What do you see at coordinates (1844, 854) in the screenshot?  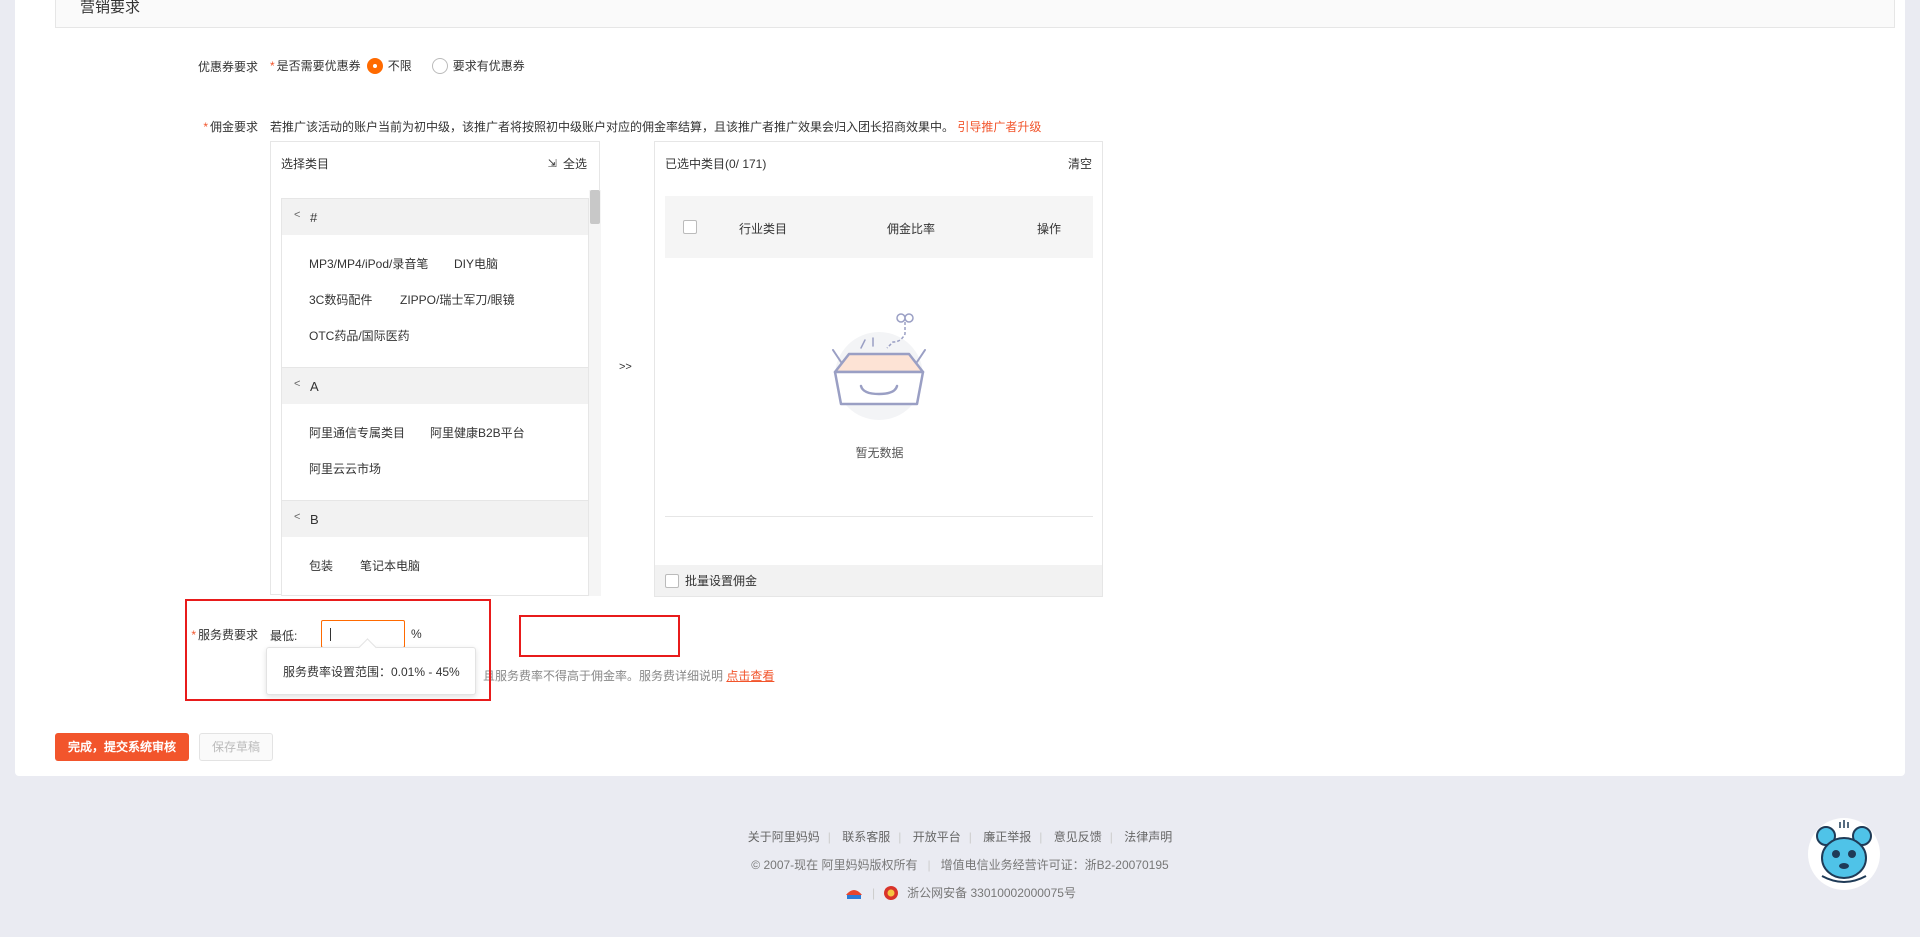 I see `assistant-mascot-icon` at bounding box center [1844, 854].